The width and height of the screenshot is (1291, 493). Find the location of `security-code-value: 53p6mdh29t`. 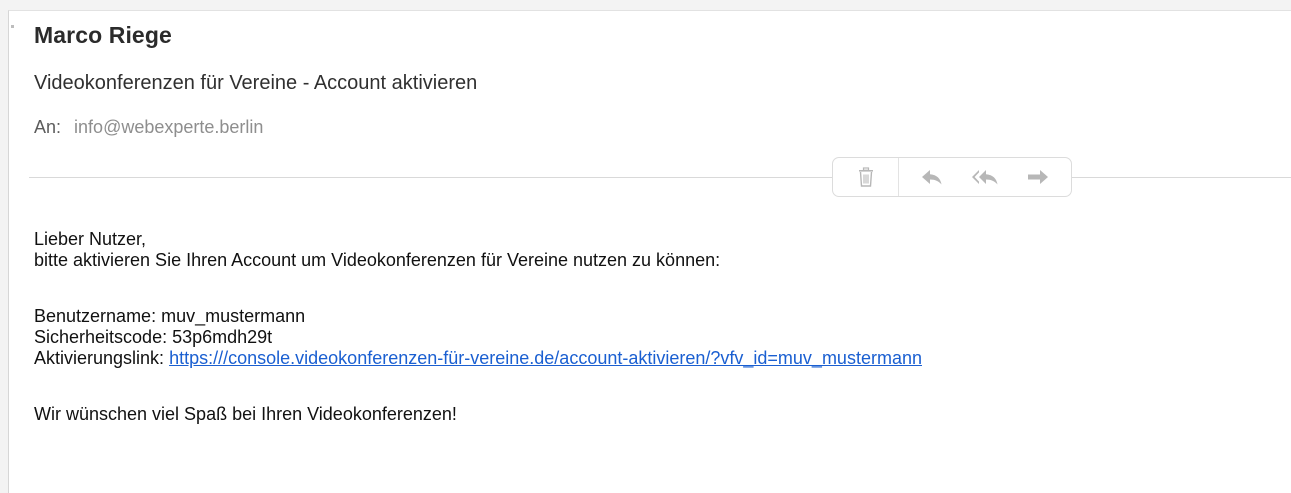

security-code-value: 53p6mdh29t is located at coordinates (222, 337).